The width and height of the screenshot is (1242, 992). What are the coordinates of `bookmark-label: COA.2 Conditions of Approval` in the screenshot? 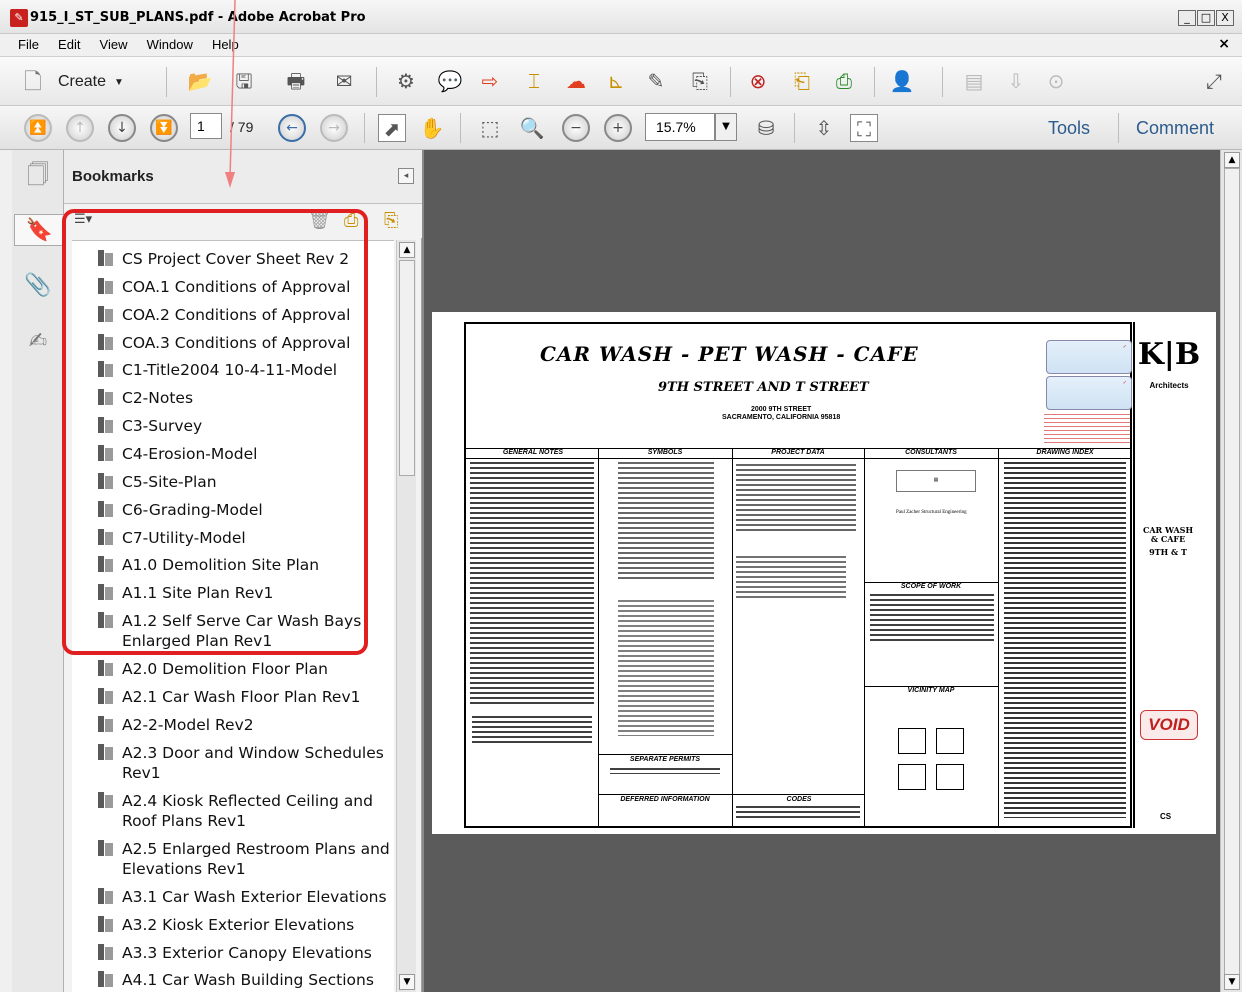 It's located at (236, 315).